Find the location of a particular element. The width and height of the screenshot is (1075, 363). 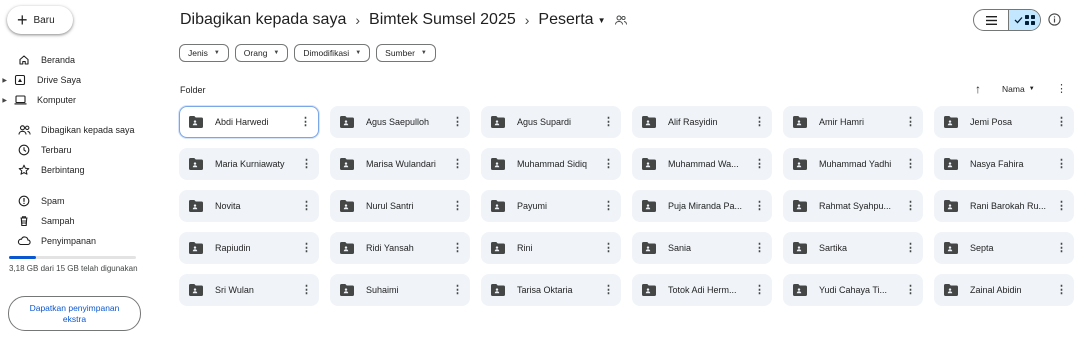

folder-item: Tarisa Oktaria ⋮ is located at coordinates (551, 290).